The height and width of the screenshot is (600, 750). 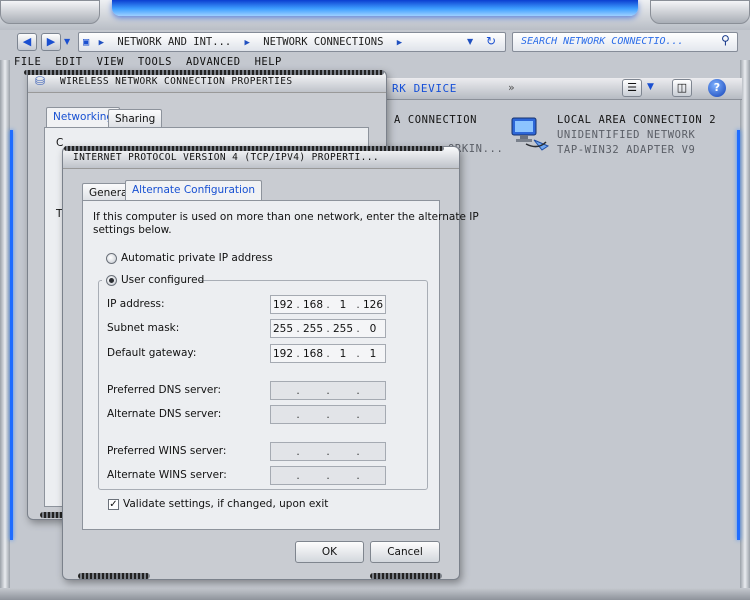 What do you see at coordinates (329, 552) in the screenshot?
I see `ok-button: OK` at bounding box center [329, 552].